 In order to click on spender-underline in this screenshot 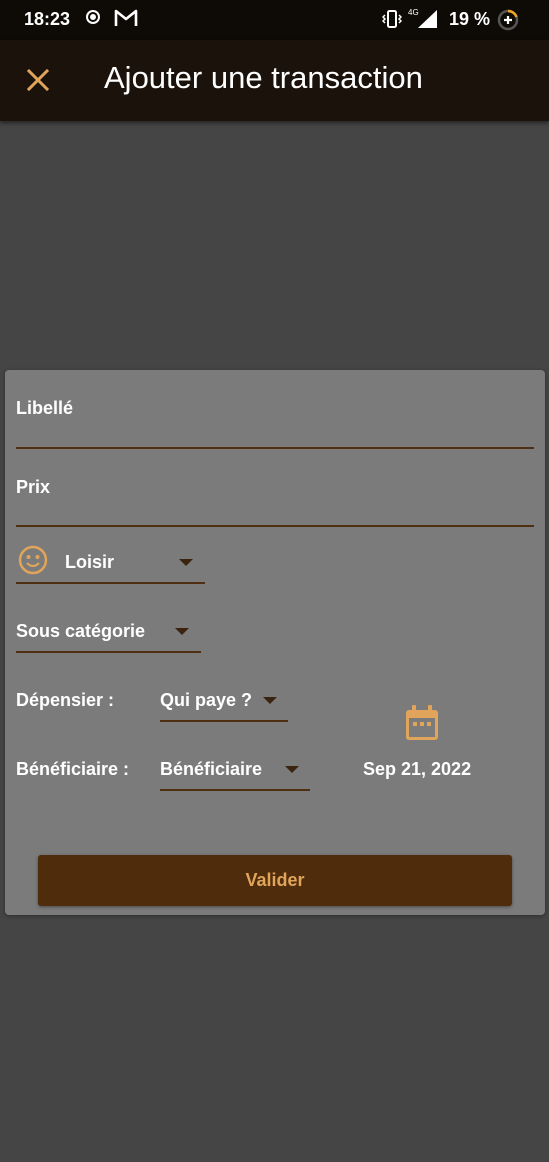, I will do `click(224, 721)`.